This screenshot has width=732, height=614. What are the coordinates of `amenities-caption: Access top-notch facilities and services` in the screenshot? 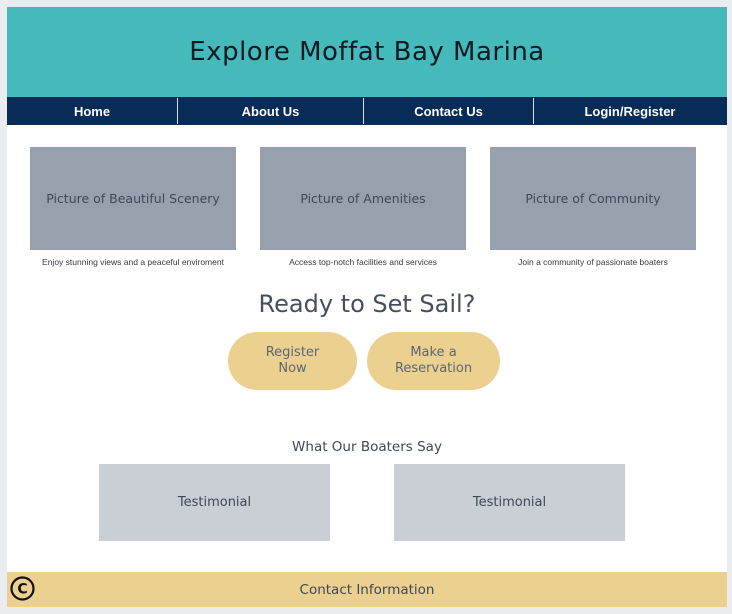 It's located at (363, 262).